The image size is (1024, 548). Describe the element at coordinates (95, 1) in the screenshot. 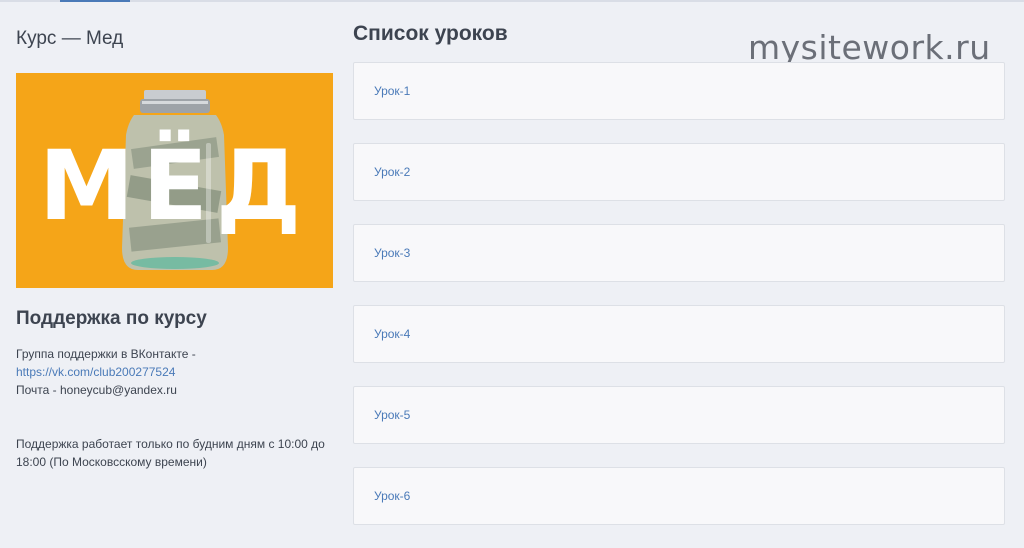

I see `top-nav-active-indicator` at that location.